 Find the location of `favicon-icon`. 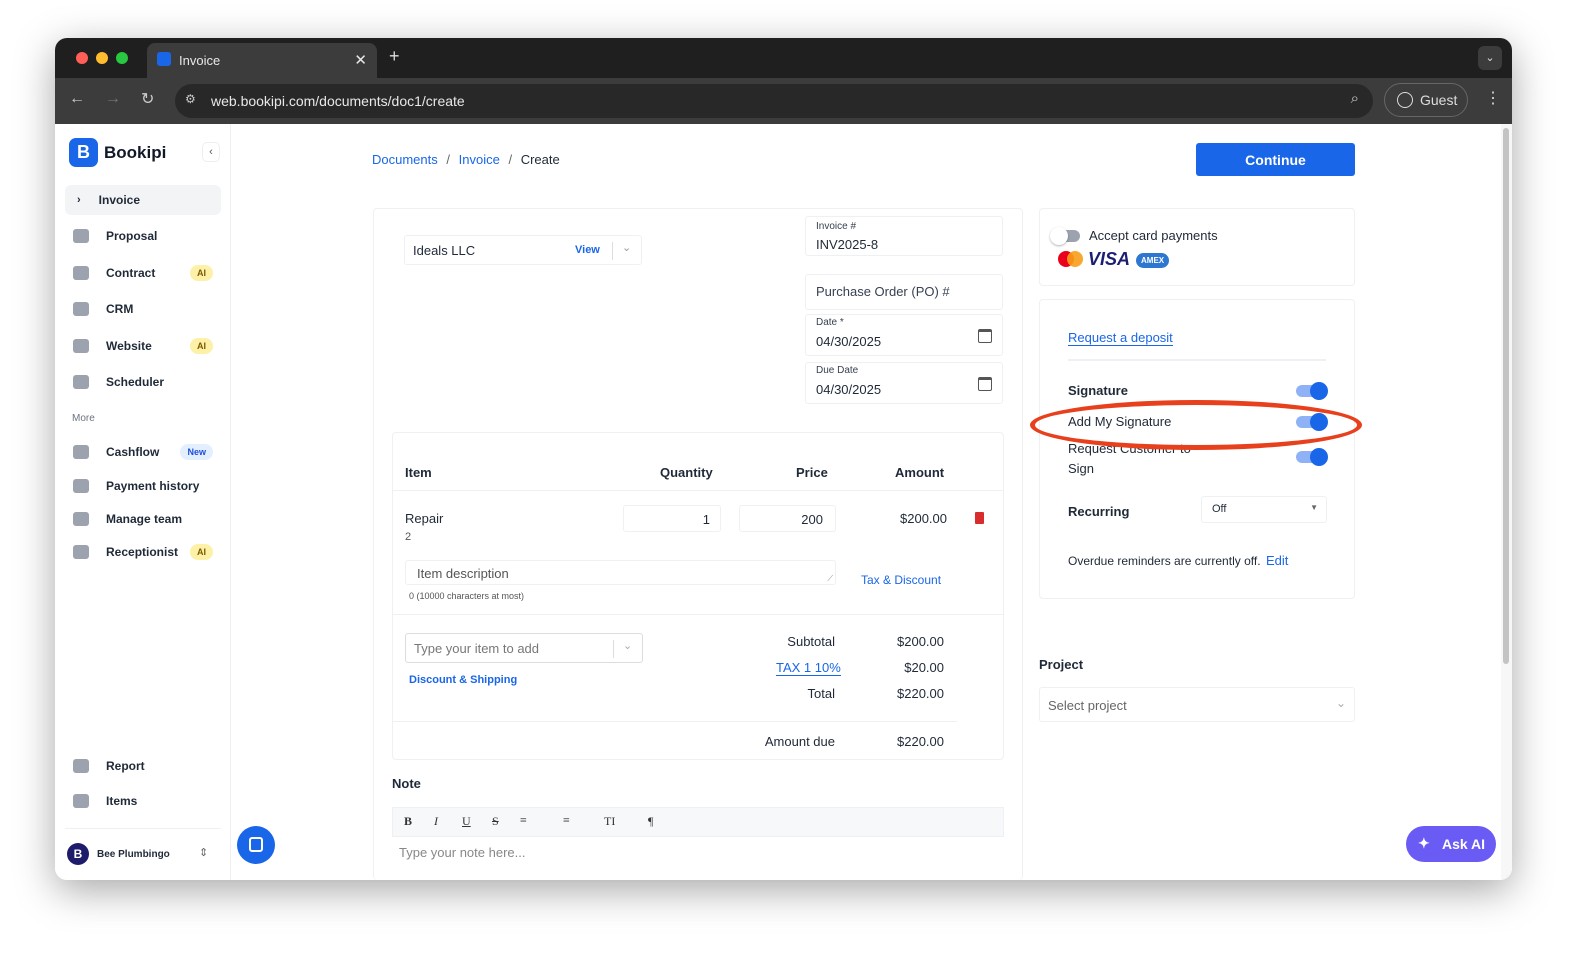

favicon-icon is located at coordinates (164, 59).